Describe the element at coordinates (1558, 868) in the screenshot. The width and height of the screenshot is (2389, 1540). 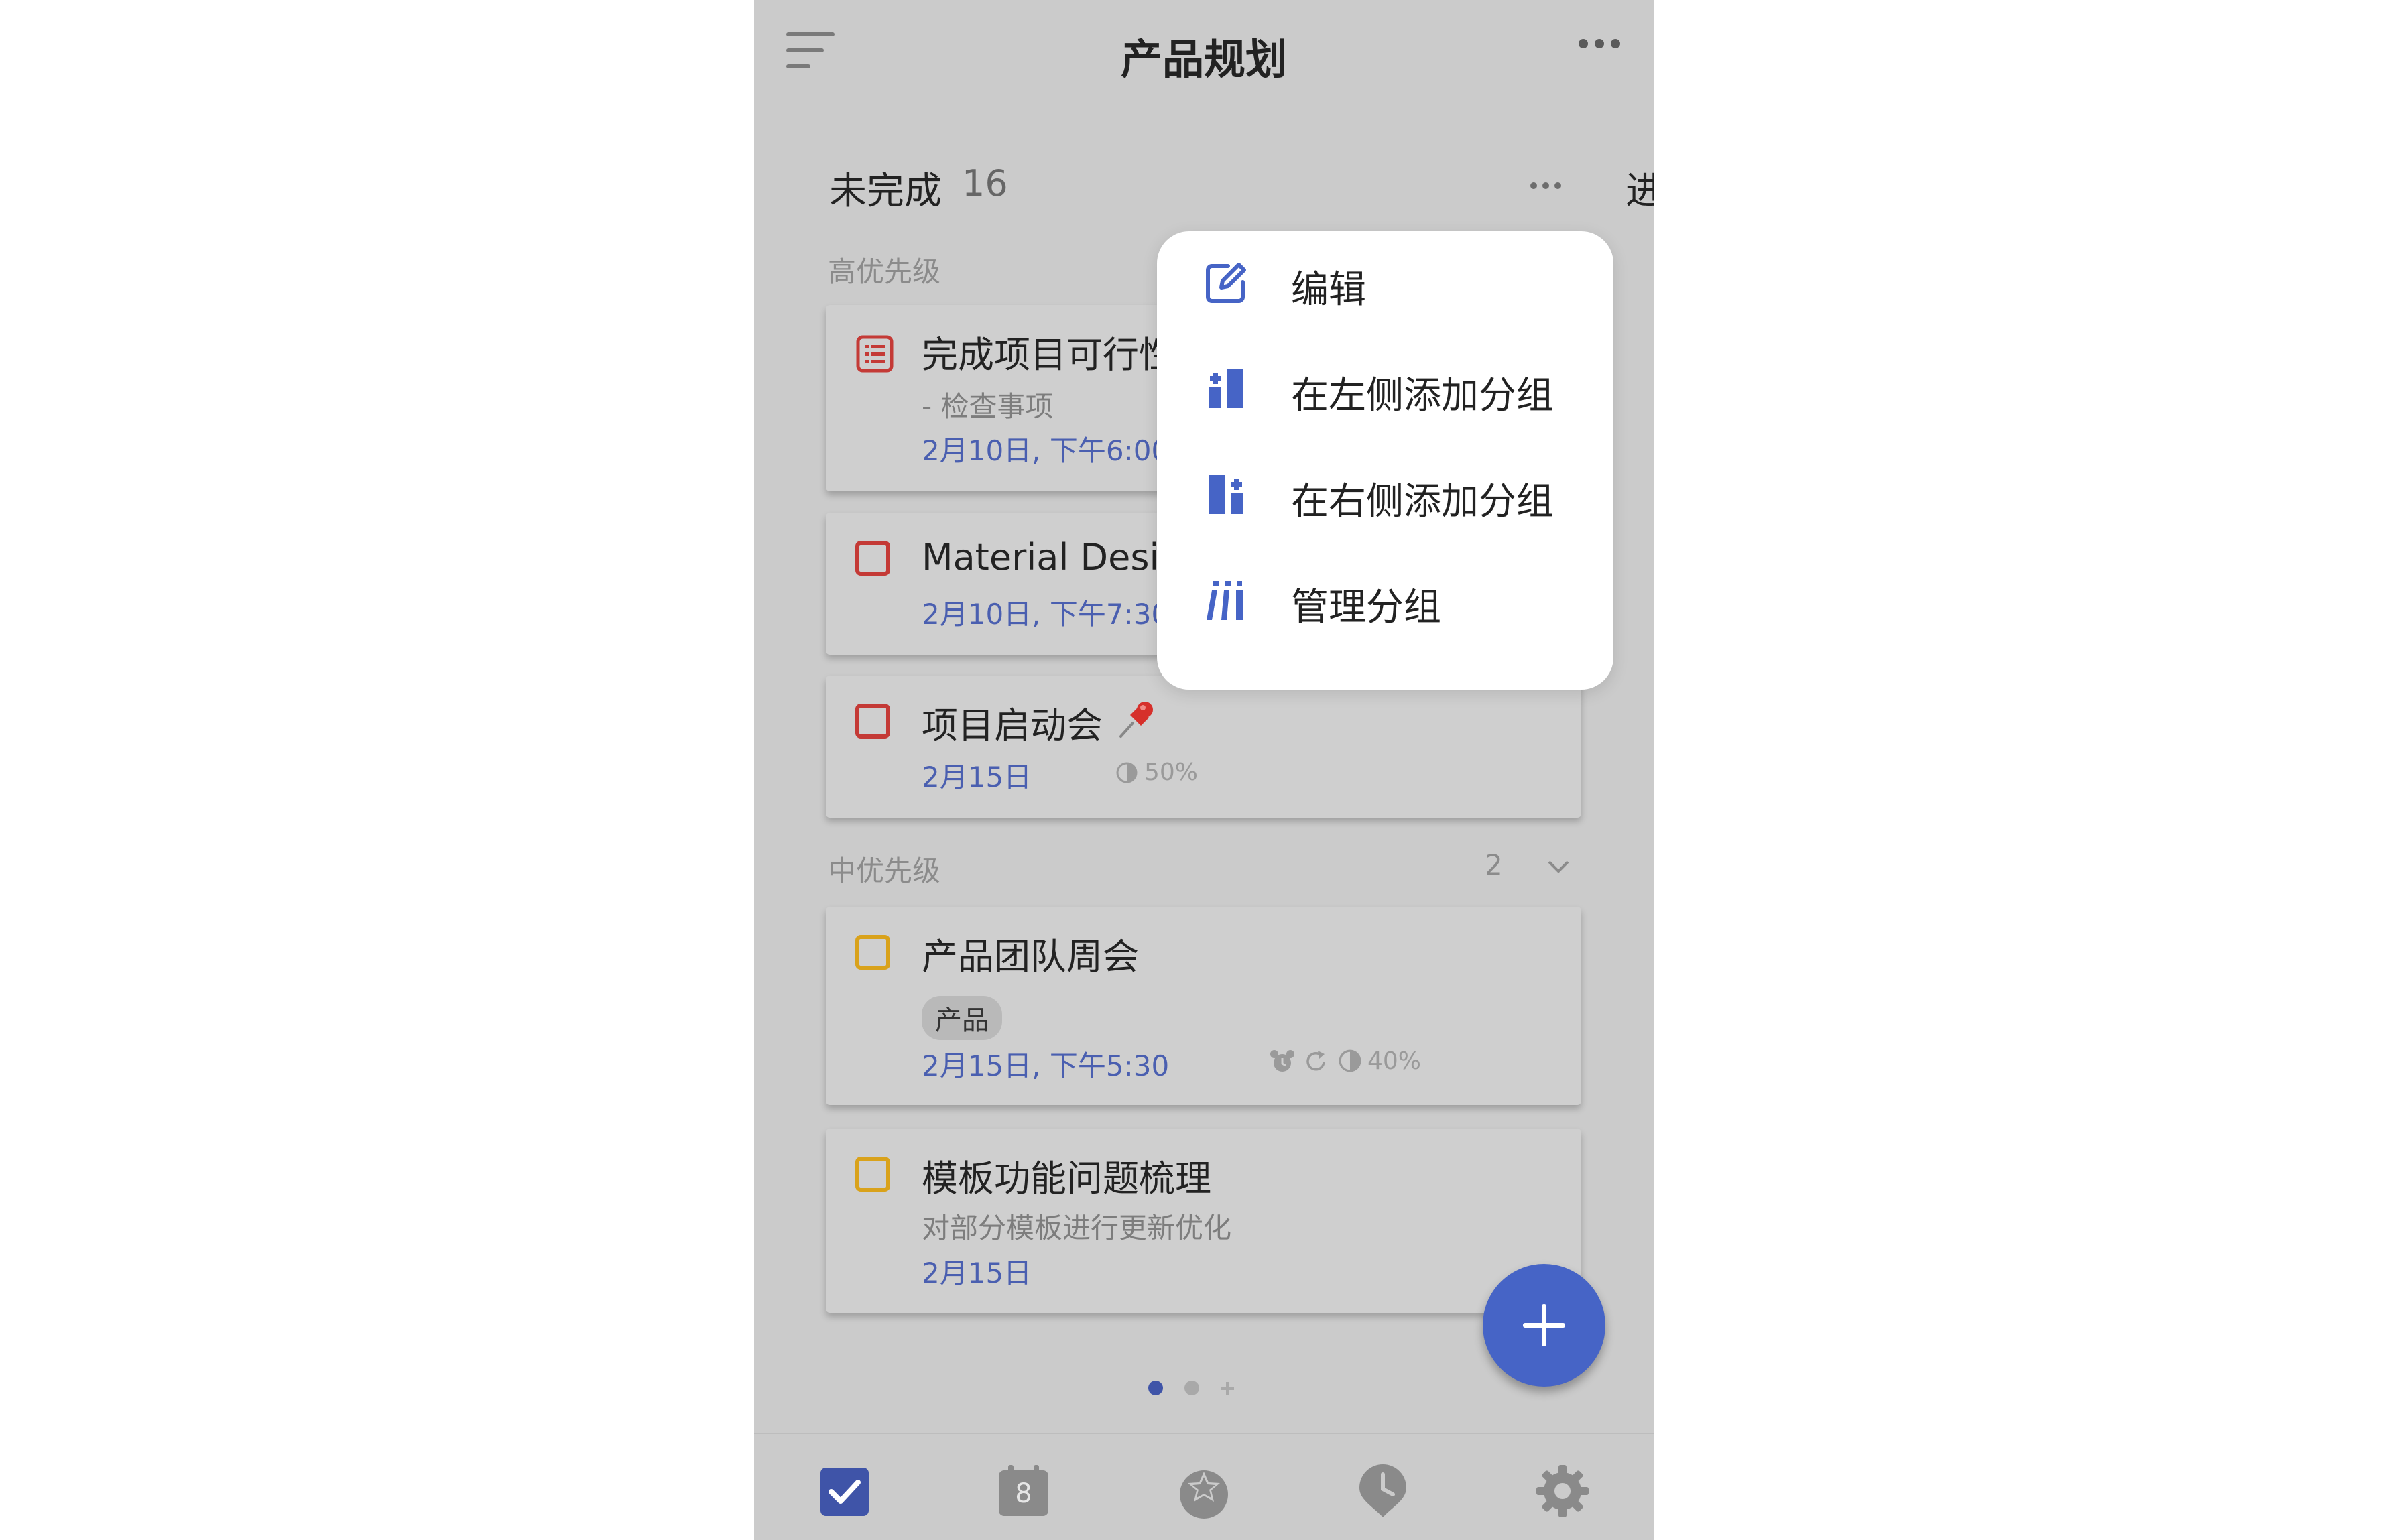
I see `chevron-down-icon` at that location.